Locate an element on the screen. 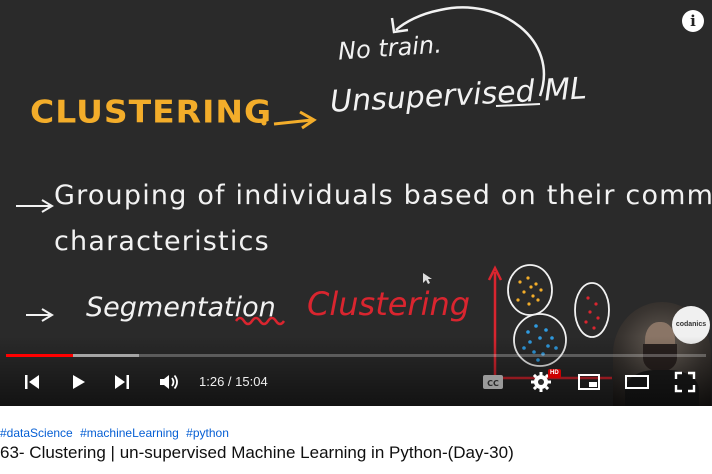 This screenshot has height=474, width=712. mouse-cursor-icon is located at coordinates (427, 278).